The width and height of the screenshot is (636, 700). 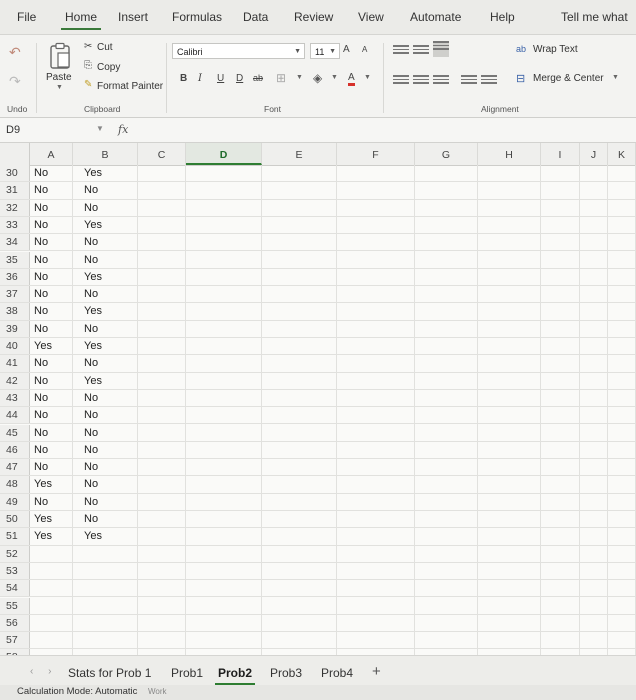 What do you see at coordinates (15, 207) in the screenshot?
I see `row-header: 32` at bounding box center [15, 207].